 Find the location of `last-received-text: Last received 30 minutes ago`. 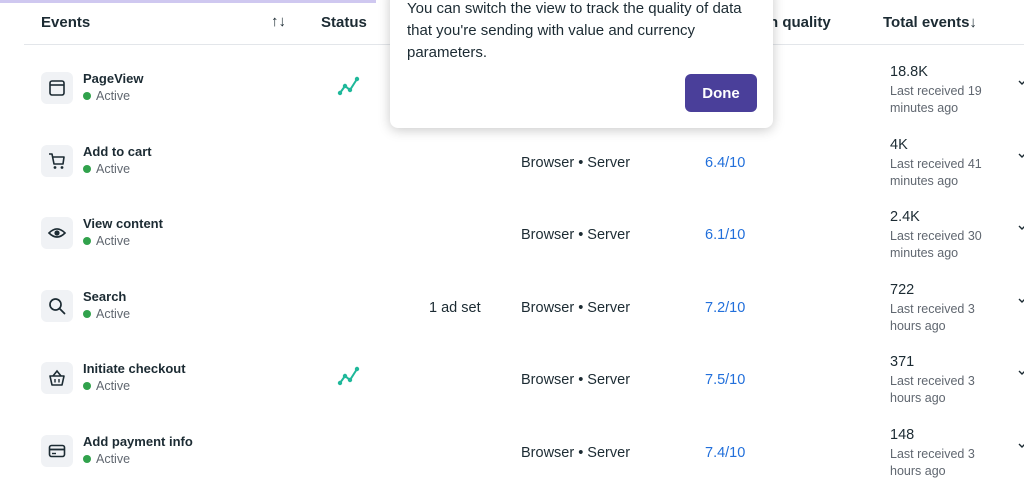

last-received-text: Last received 30 minutes ago is located at coordinates (936, 244).